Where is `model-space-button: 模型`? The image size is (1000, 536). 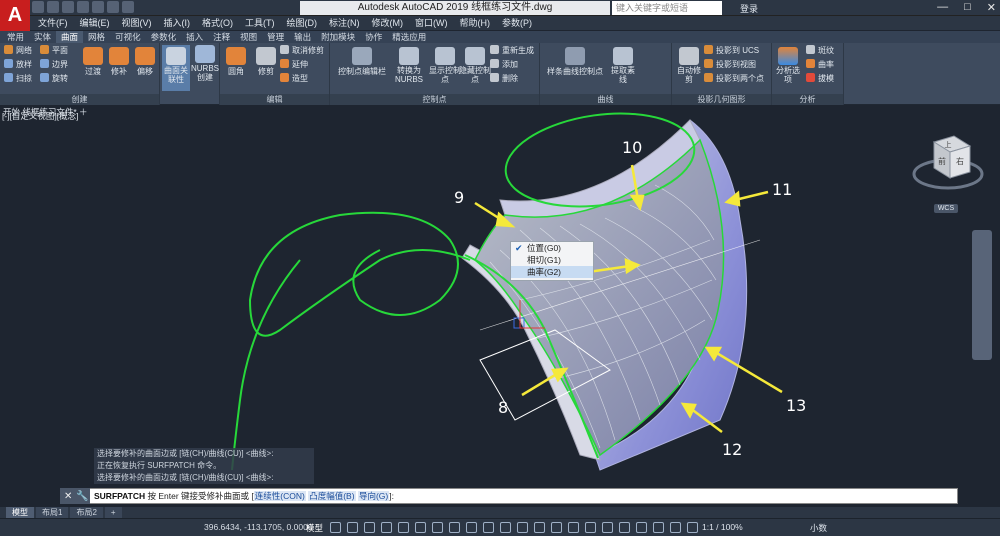 model-space-button: 模型 is located at coordinates (314, 528).